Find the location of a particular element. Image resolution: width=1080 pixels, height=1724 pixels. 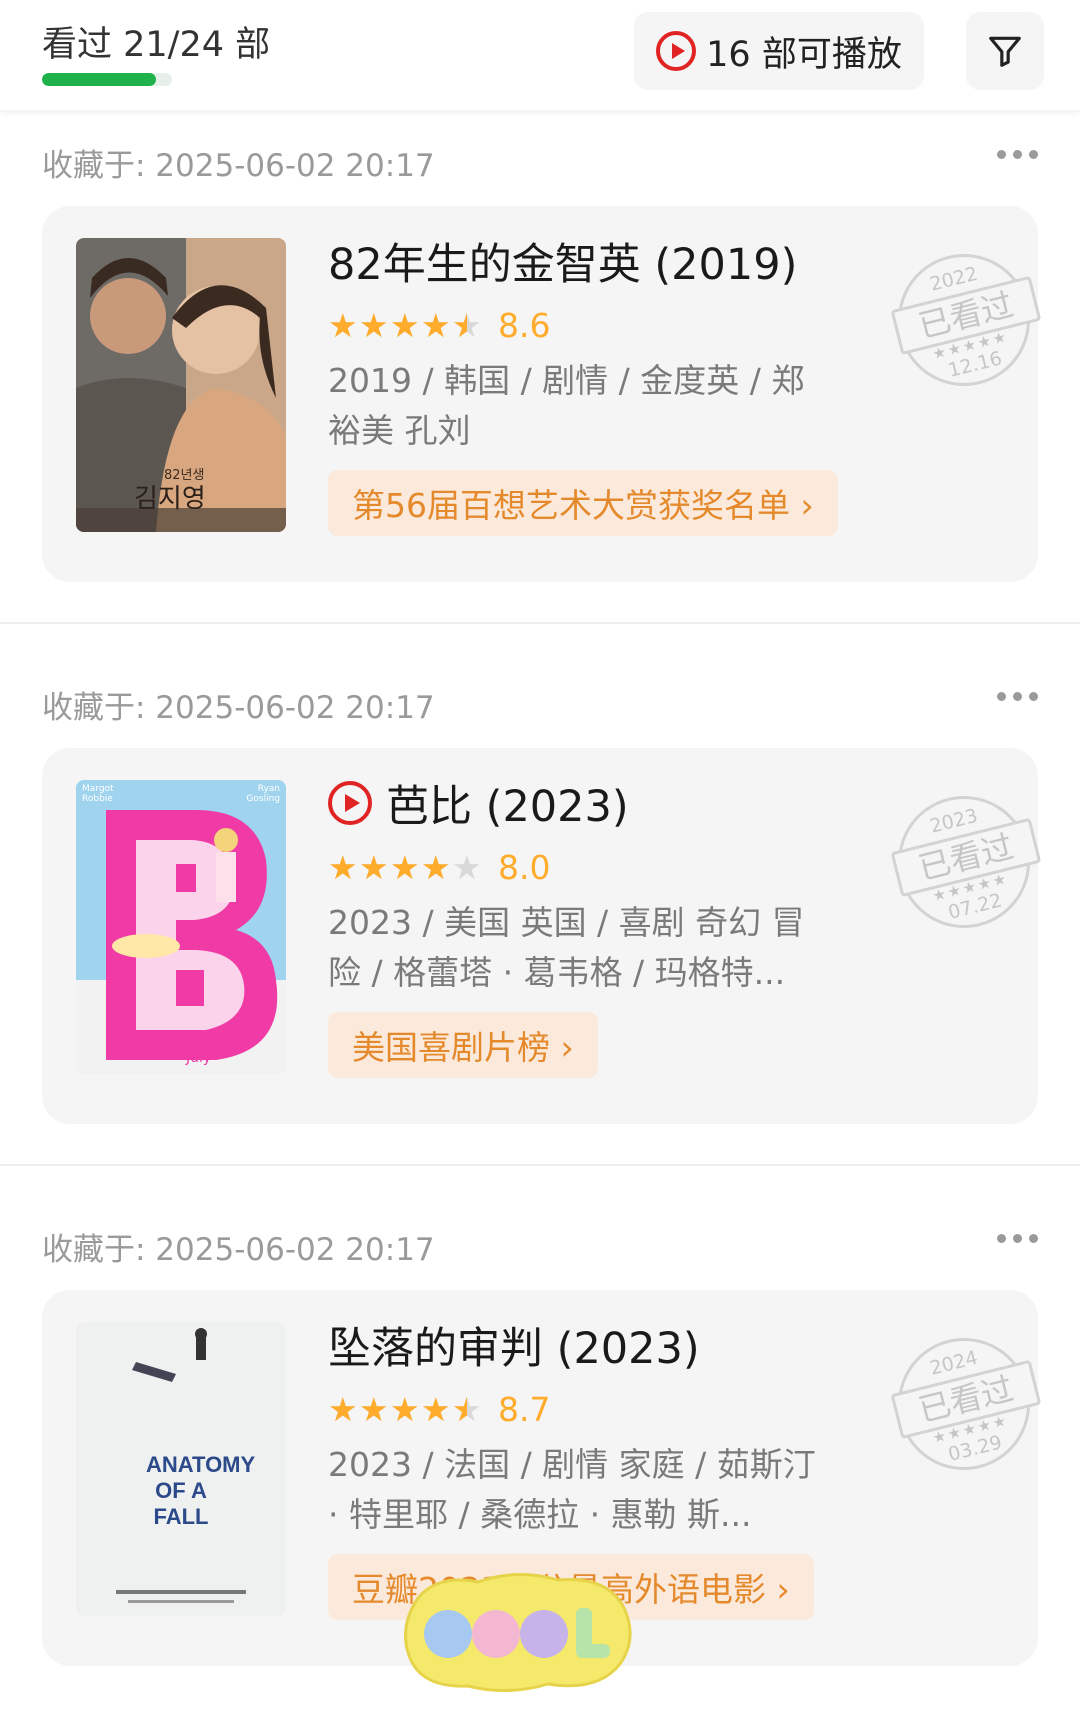

rating-score: 8.6 is located at coordinates (524, 325).